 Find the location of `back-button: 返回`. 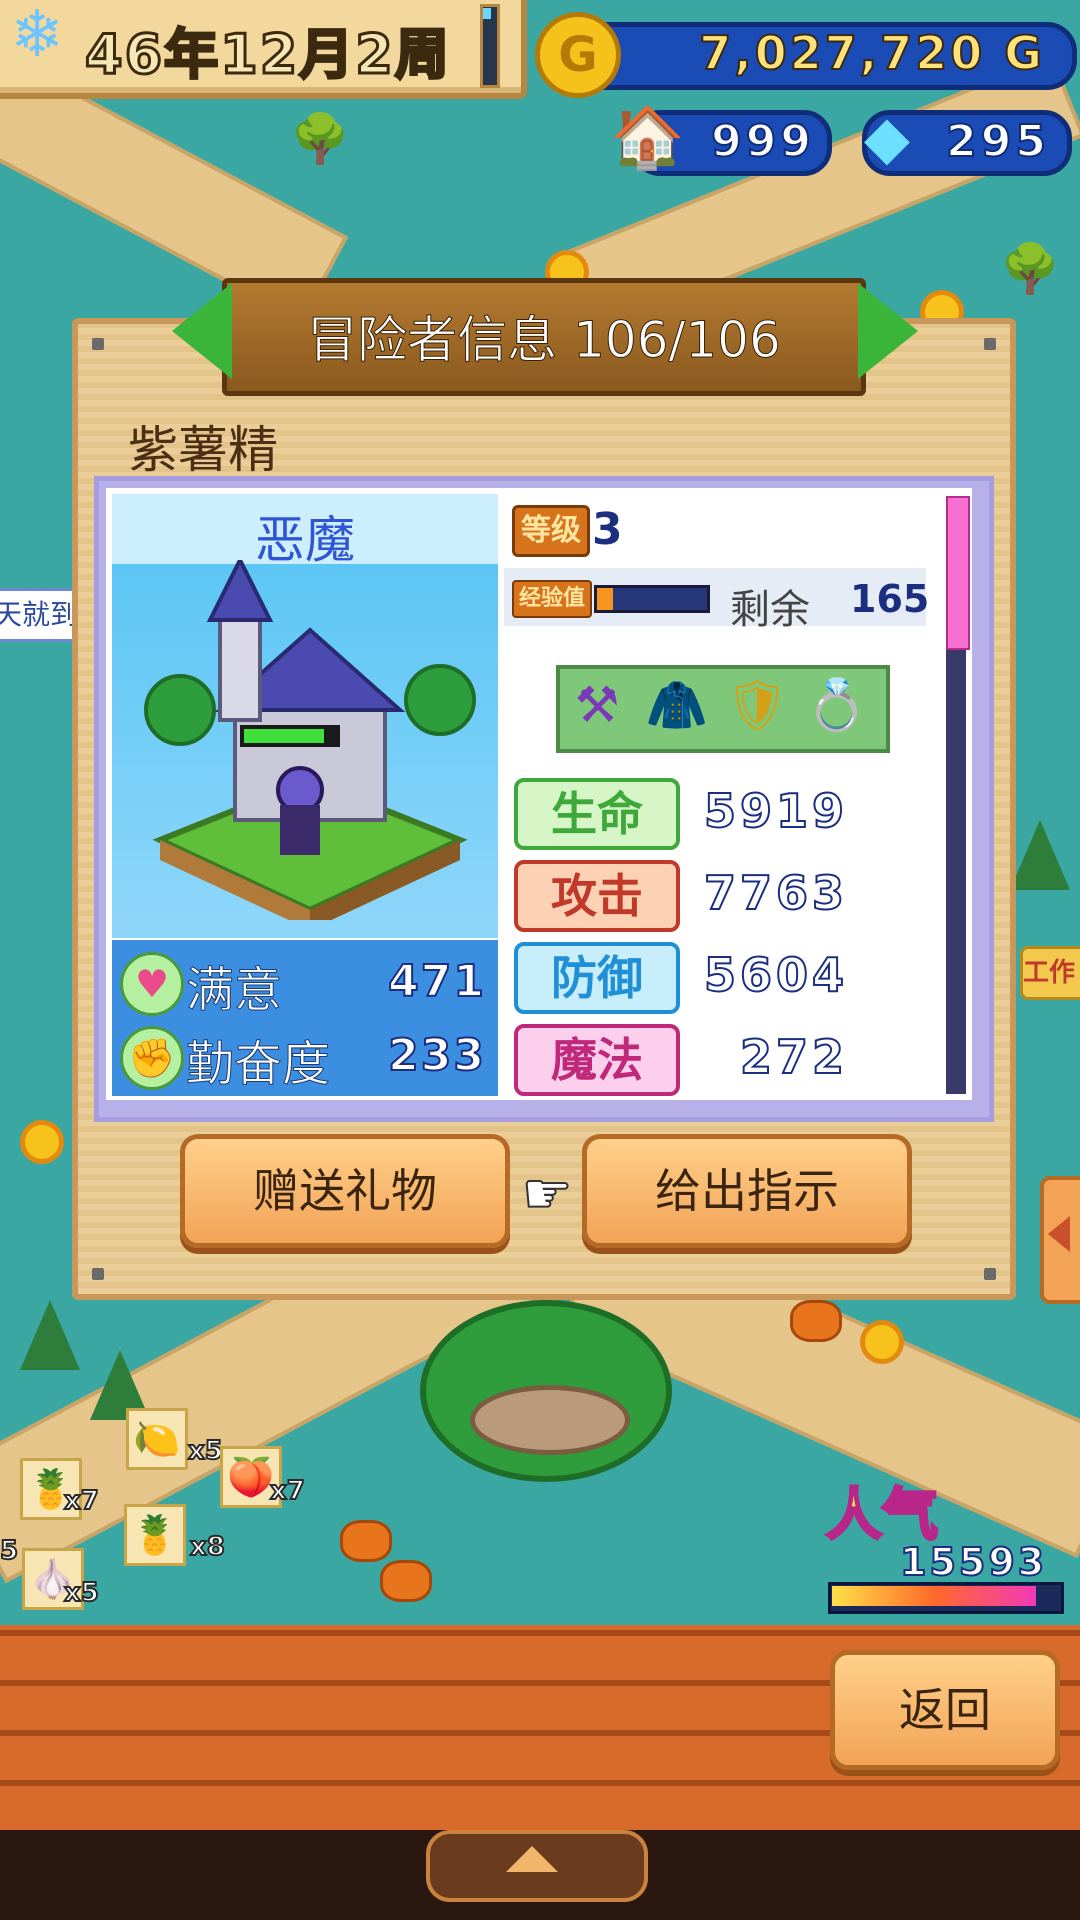

back-button: 返回 is located at coordinates (945, 1710).